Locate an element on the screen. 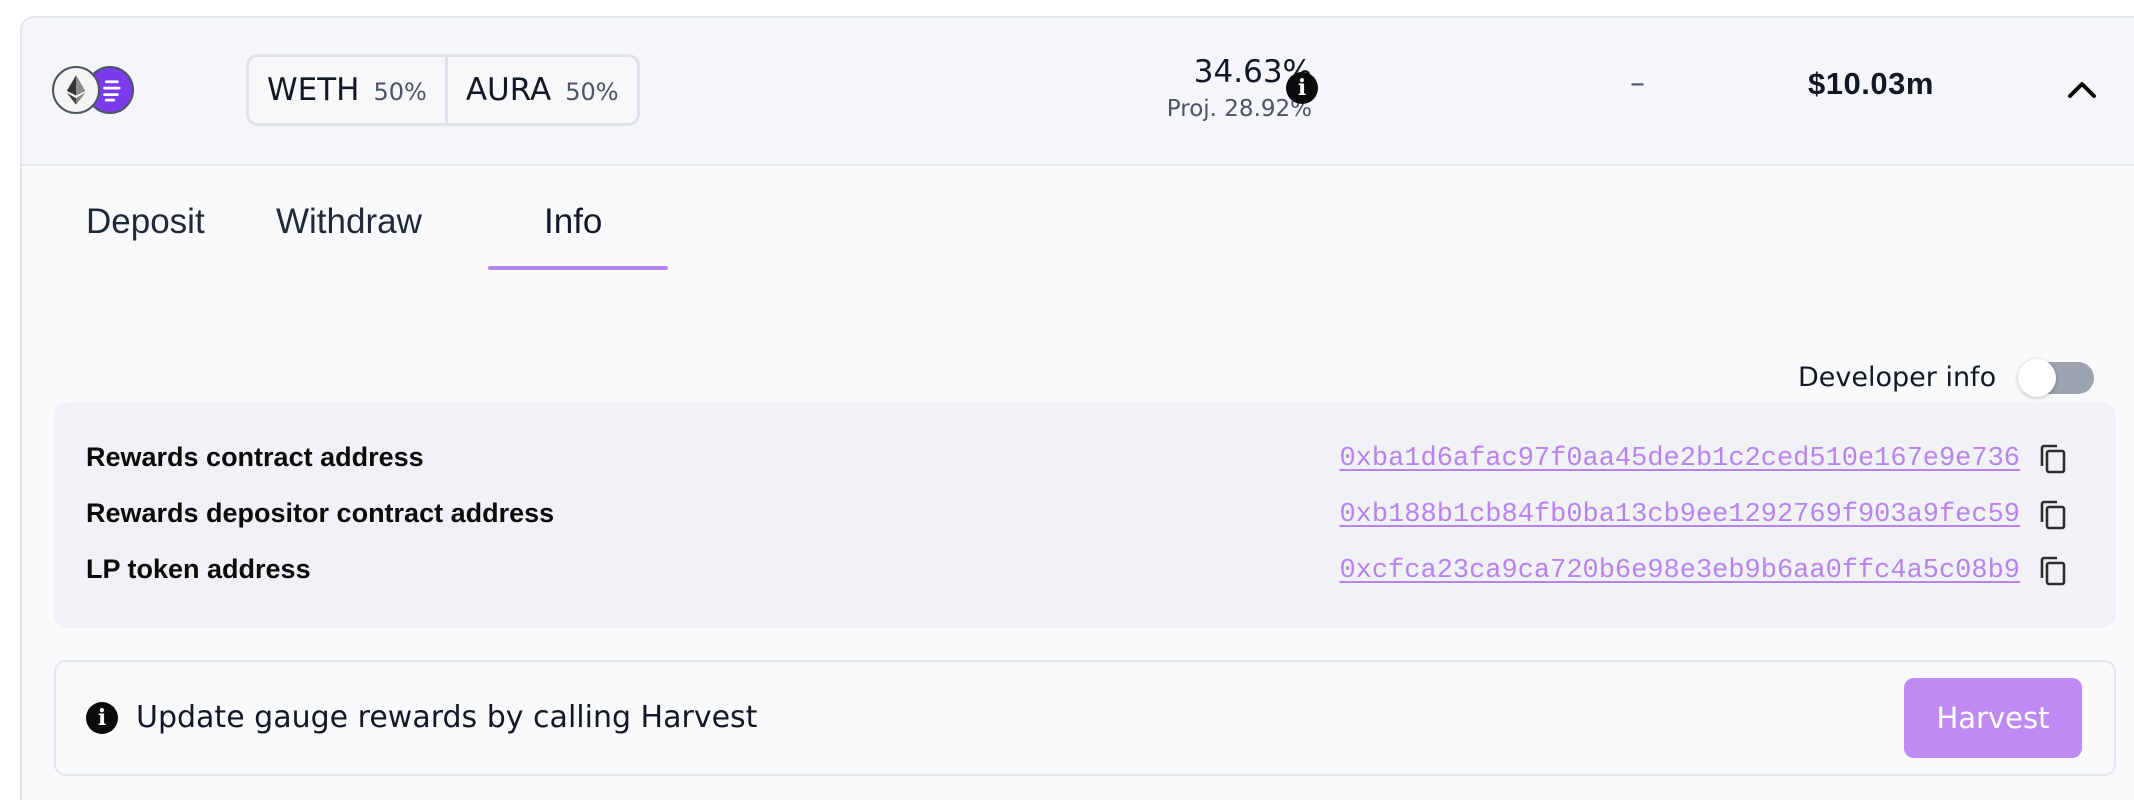  token-chip-aura: AURA 50% is located at coordinates (540, 90).